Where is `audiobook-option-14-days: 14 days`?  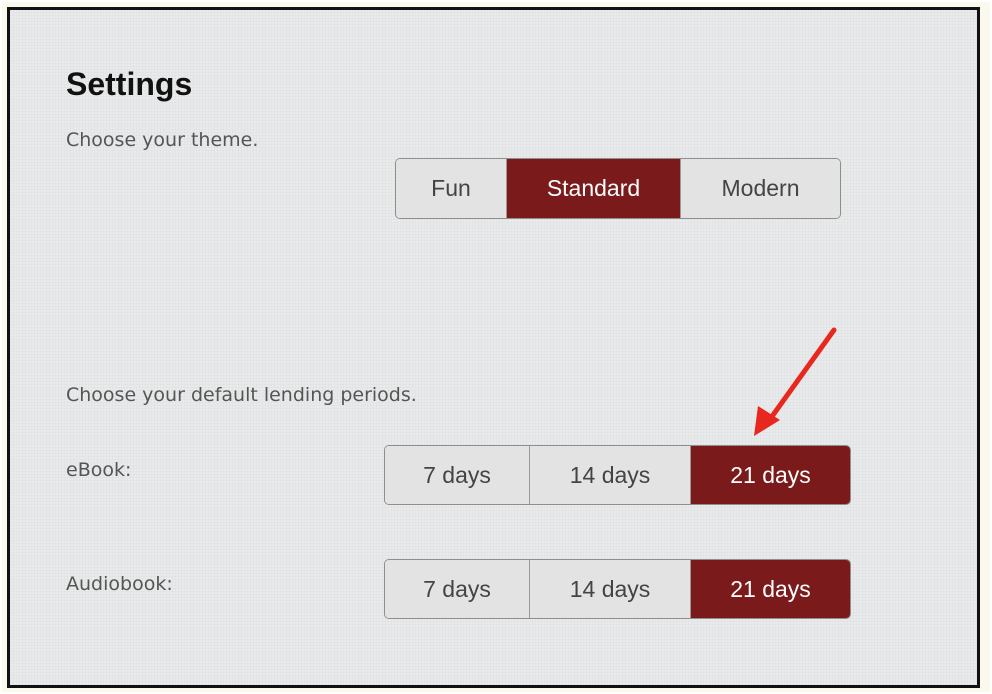
audiobook-option-14-days: 14 days is located at coordinates (610, 589).